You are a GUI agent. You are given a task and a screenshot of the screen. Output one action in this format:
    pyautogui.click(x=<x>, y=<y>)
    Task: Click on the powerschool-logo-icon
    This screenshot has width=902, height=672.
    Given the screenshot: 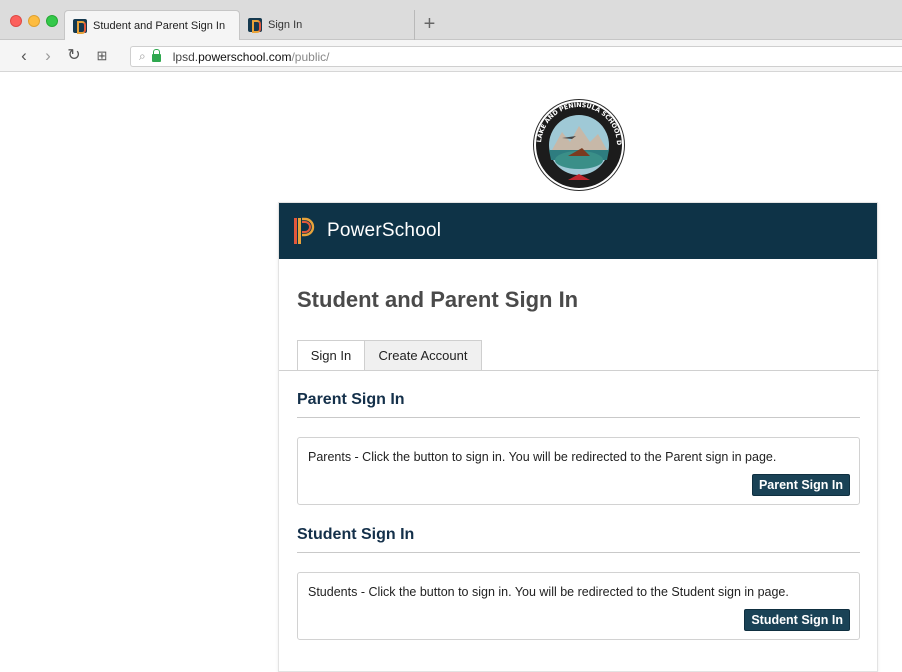 What is the action you would take?
    pyautogui.click(x=304, y=231)
    